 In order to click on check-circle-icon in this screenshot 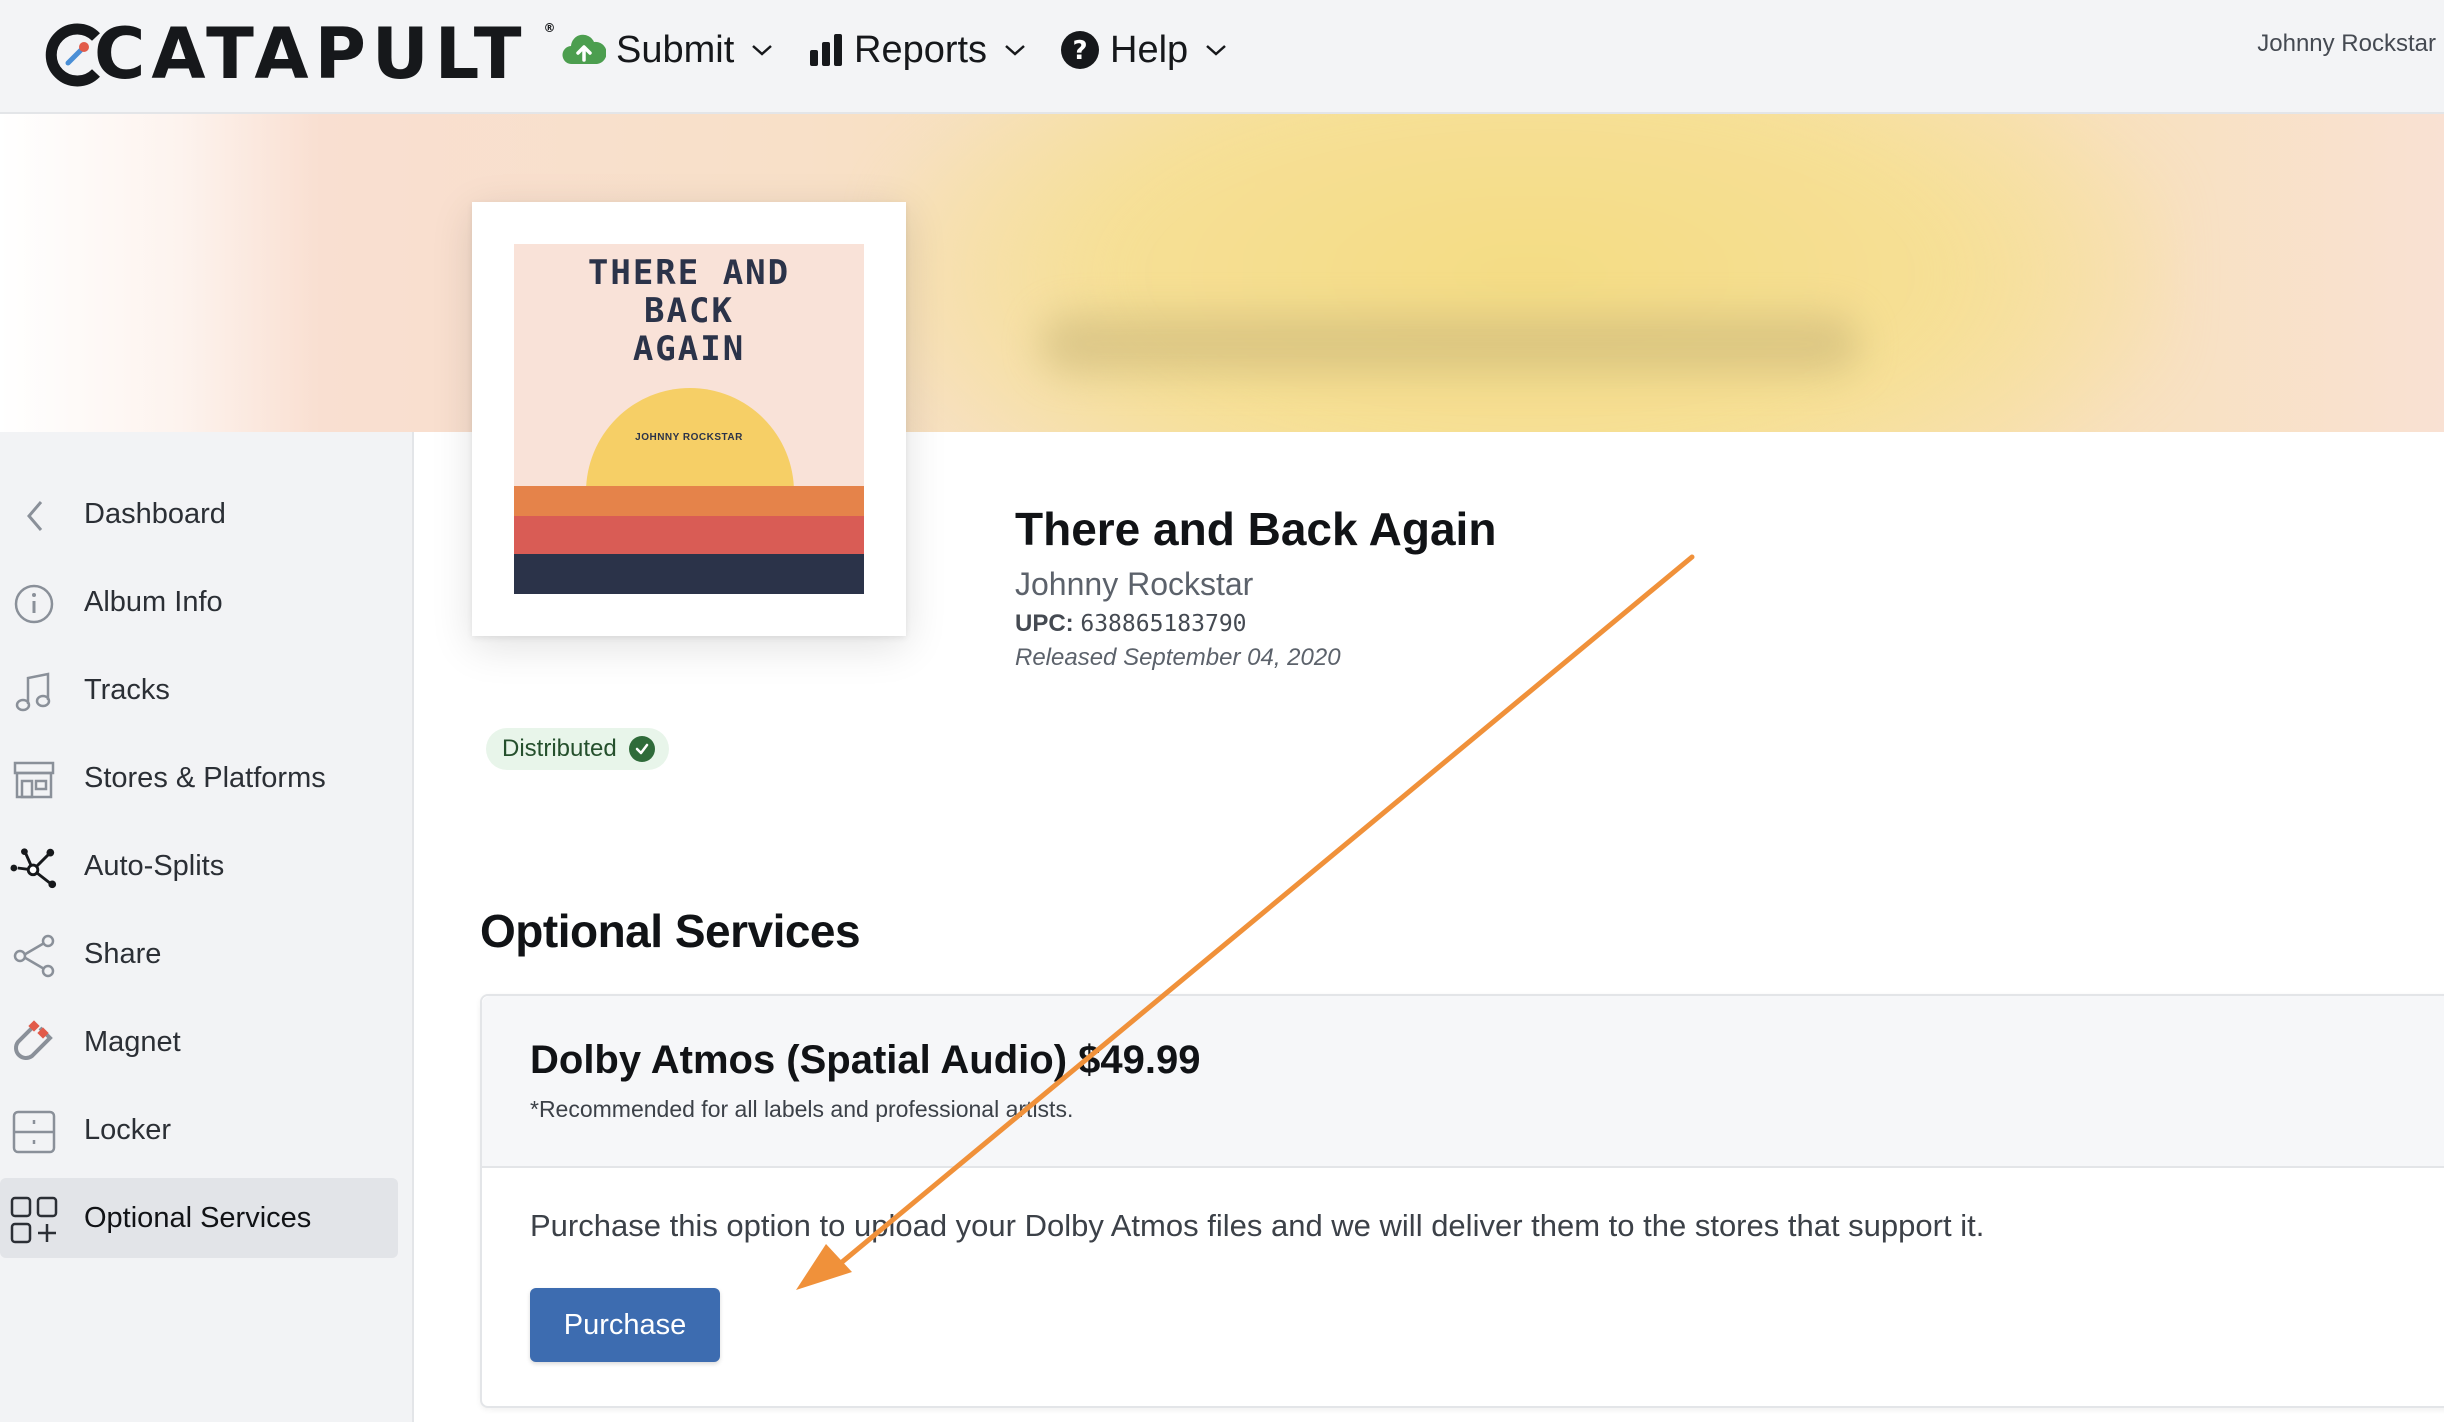, I will do `click(641, 749)`.